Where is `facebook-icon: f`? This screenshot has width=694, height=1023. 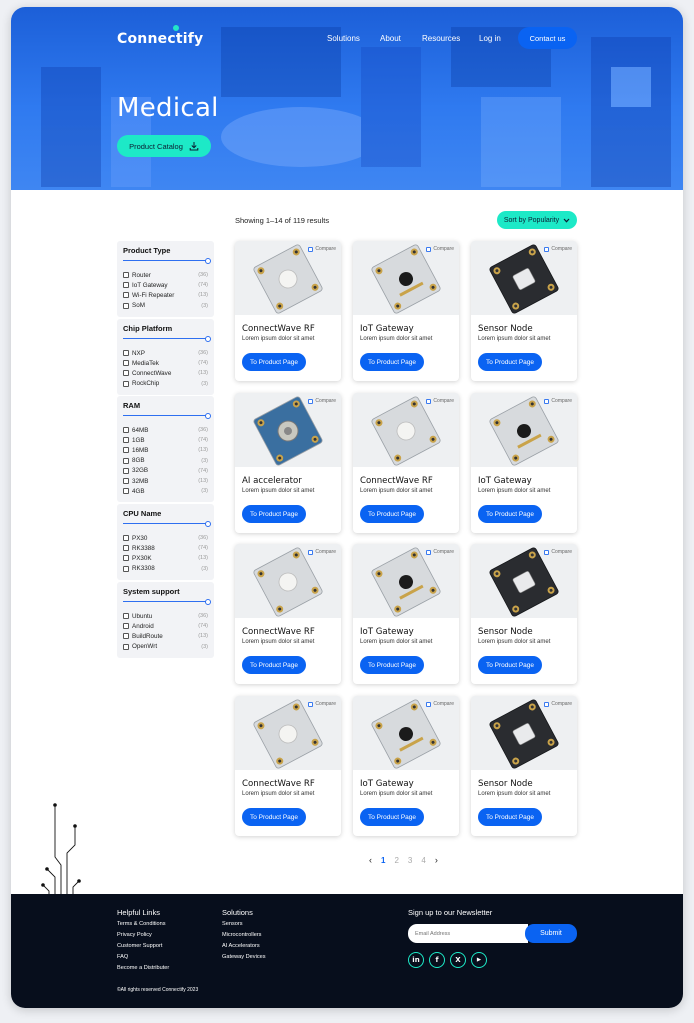
facebook-icon: f is located at coordinates (437, 960).